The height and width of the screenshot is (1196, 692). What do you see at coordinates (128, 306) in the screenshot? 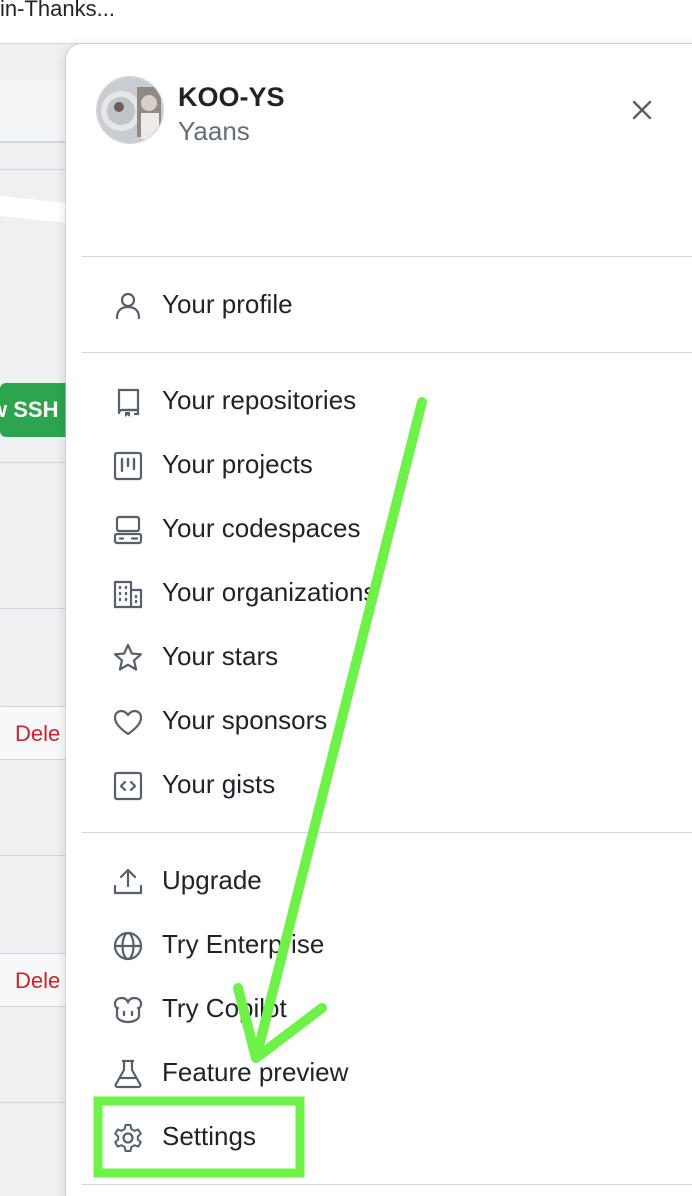
I see `person-icon` at bounding box center [128, 306].